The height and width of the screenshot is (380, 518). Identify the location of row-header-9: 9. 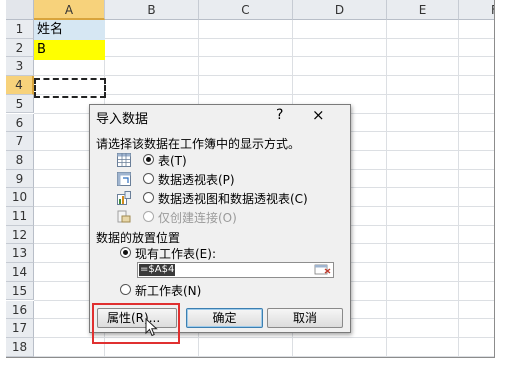
(20, 179).